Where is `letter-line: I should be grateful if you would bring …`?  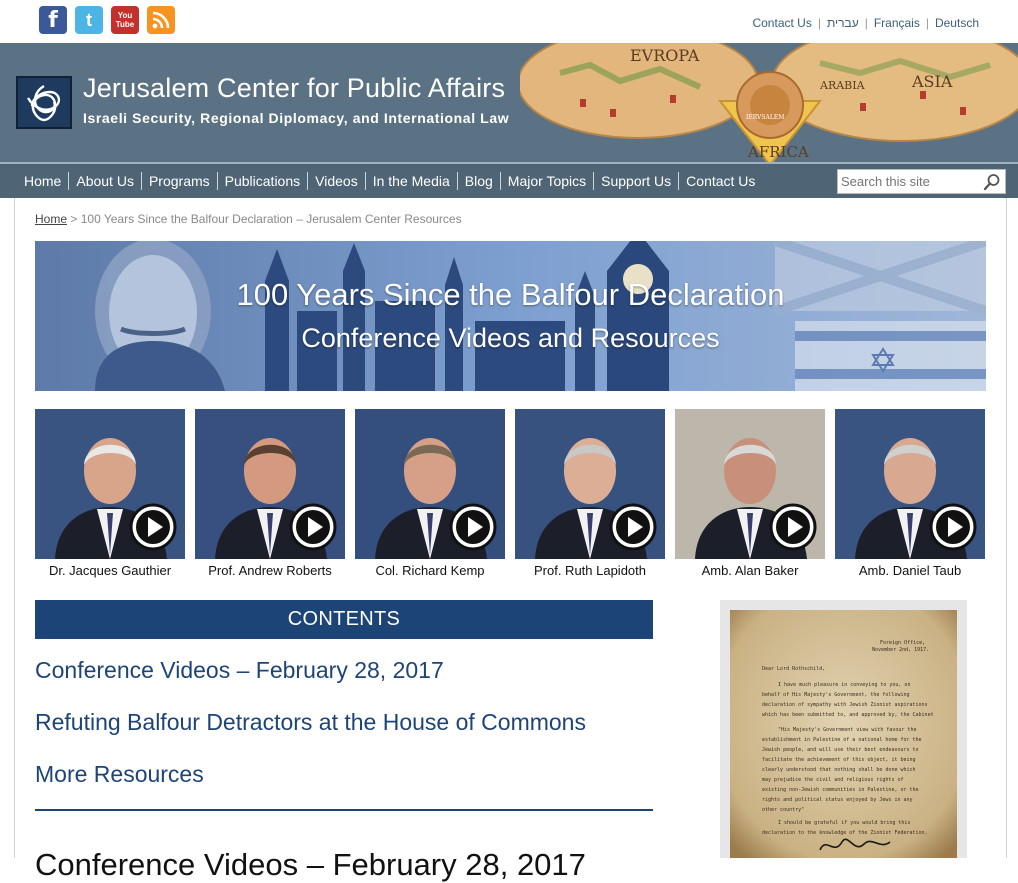
letter-line: I should be grateful if you would bring … is located at coordinates (844, 823).